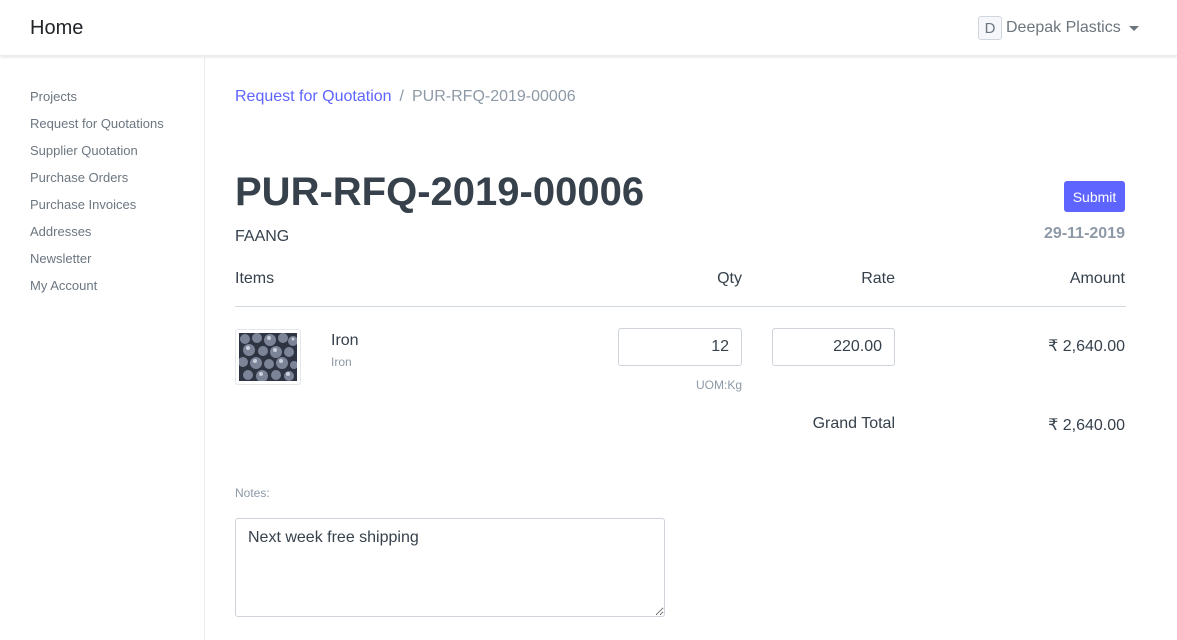 Image resolution: width=1177 pixels, height=640 pixels. I want to click on chevron-down-icon, so click(1133, 28).